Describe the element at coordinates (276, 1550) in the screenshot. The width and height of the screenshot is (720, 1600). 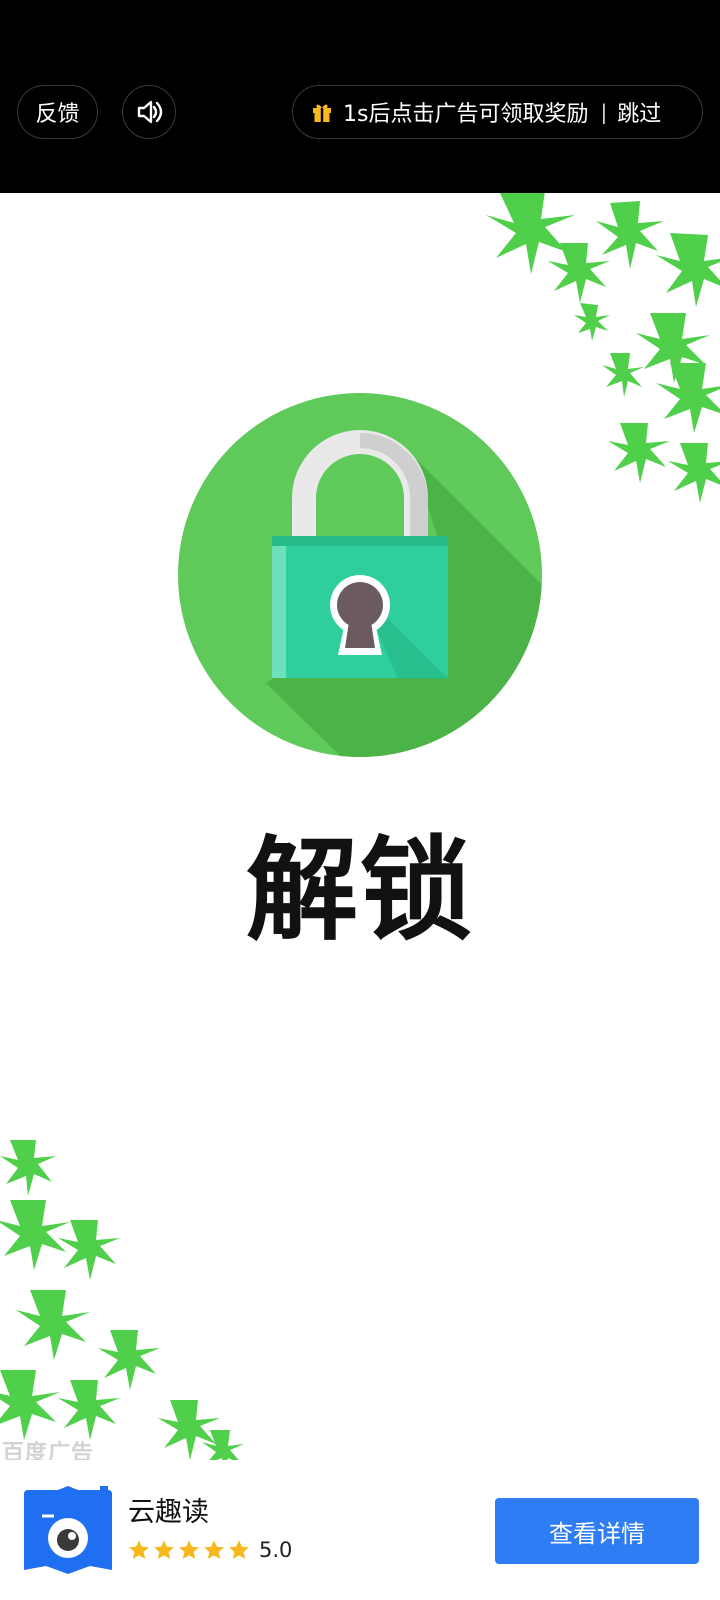
I see `rating-value: 5.0` at that location.